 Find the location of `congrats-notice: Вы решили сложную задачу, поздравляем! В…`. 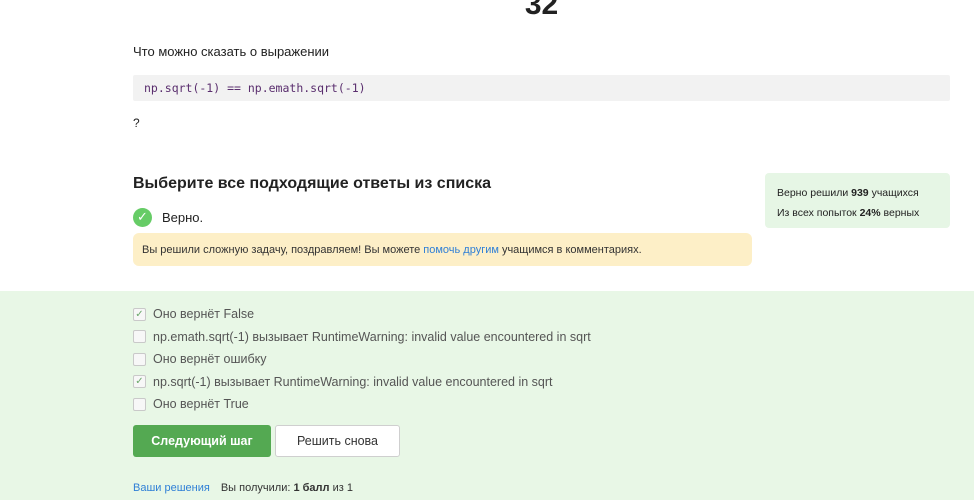

congrats-notice: Вы решили сложную задачу, поздравляем! В… is located at coordinates (442, 249).